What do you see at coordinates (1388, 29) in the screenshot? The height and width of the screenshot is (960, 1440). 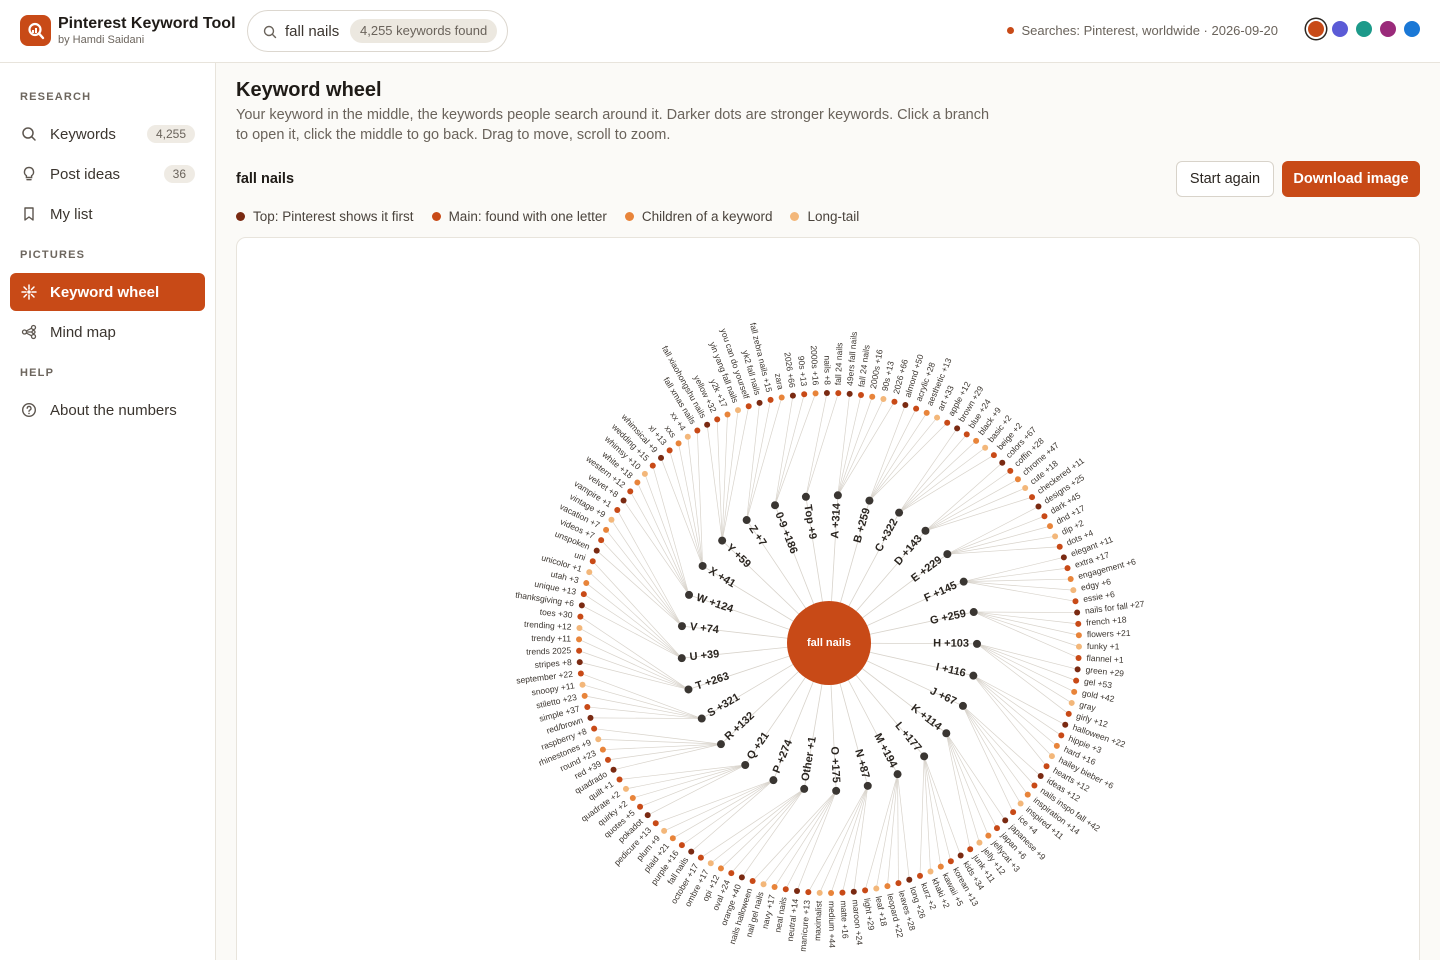 I see `theme-swatch-purple` at bounding box center [1388, 29].